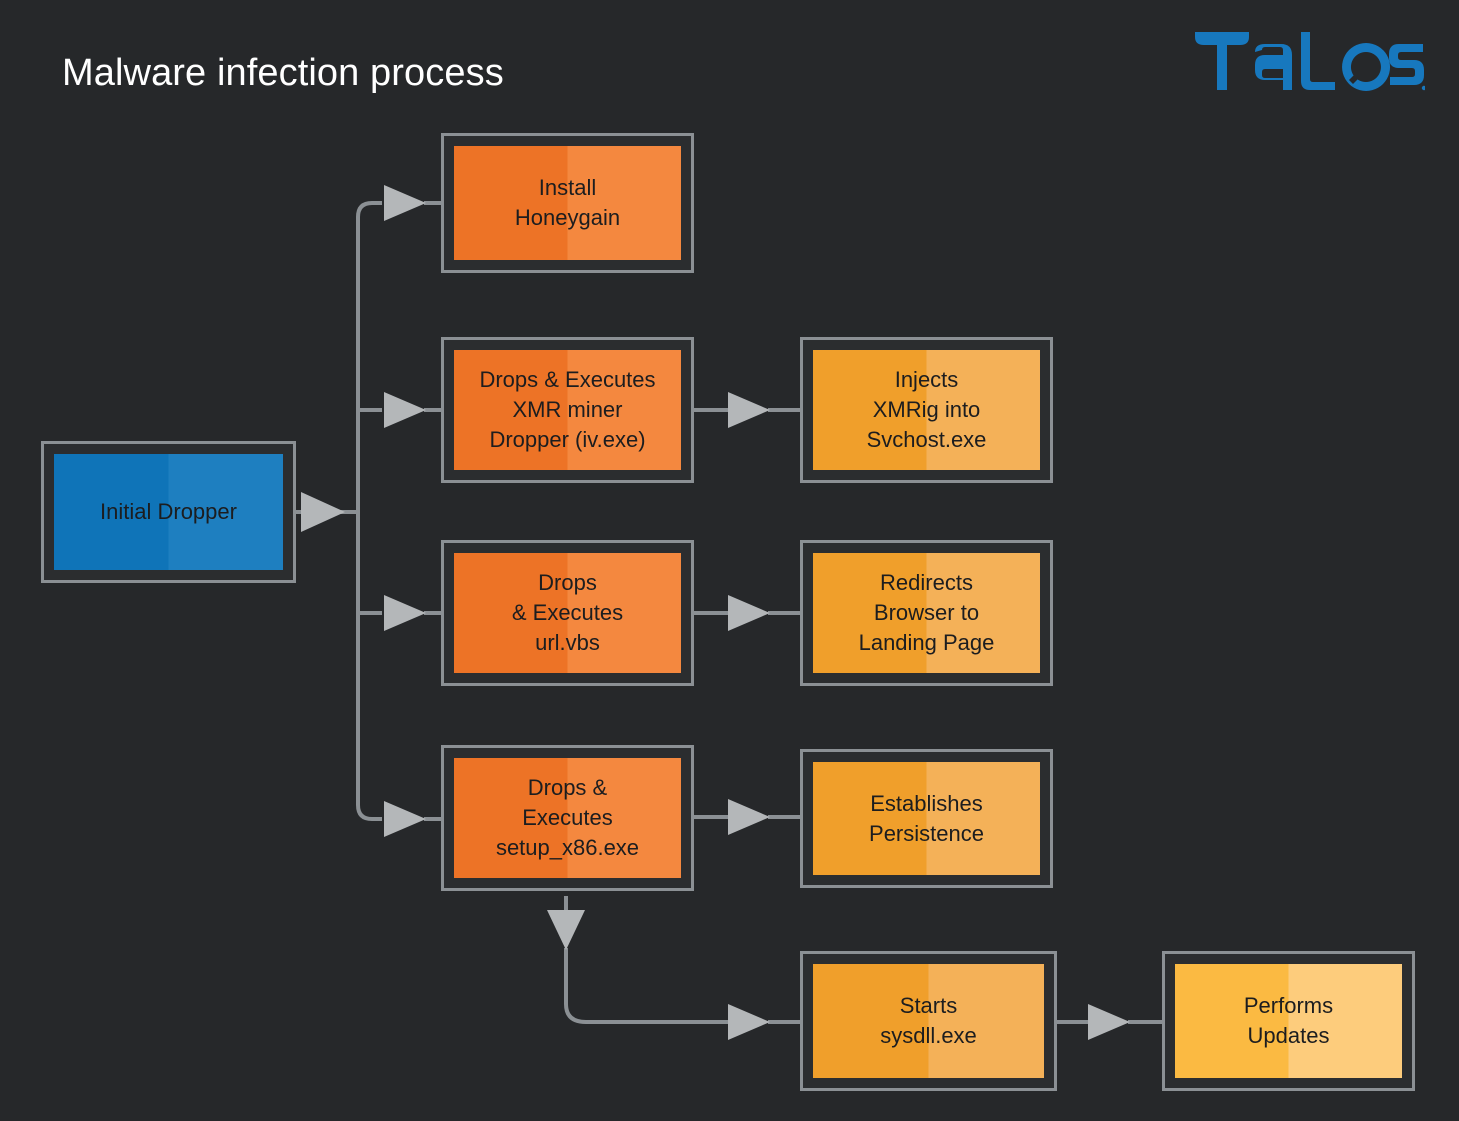 The image size is (1459, 1121). I want to click on node-fill: Starts sysdll.exe, so click(928, 1021).